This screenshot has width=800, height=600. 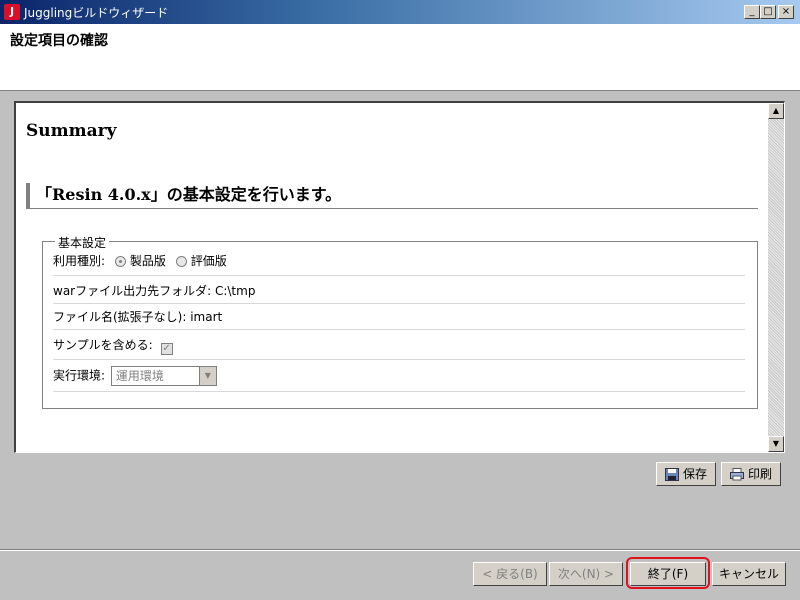 What do you see at coordinates (71, 131) in the screenshot?
I see `summary-title: Summary` at bounding box center [71, 131].